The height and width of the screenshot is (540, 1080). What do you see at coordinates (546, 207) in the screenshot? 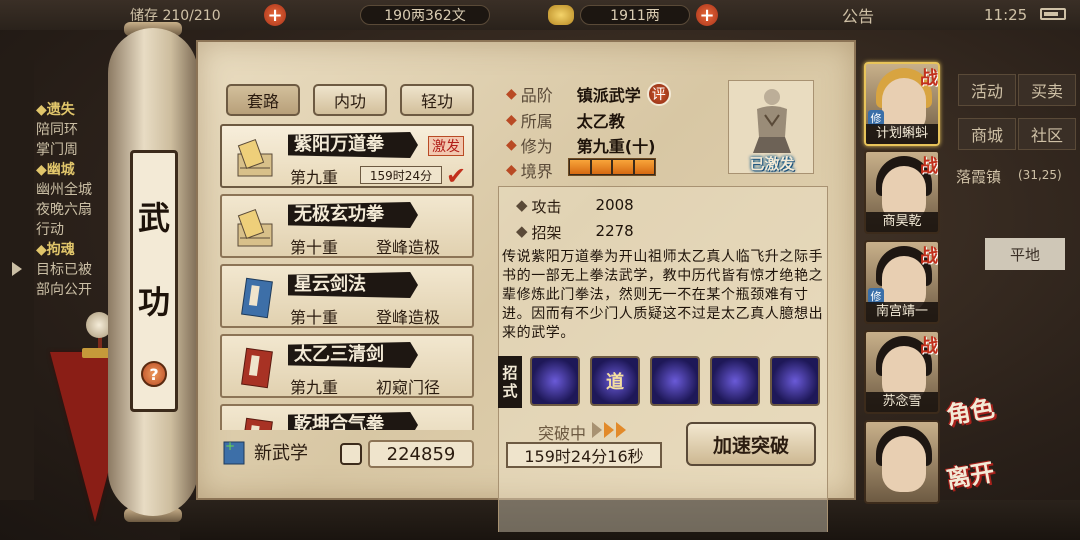
I see `attack-key: 攻击` at bounding box center [546, 207].